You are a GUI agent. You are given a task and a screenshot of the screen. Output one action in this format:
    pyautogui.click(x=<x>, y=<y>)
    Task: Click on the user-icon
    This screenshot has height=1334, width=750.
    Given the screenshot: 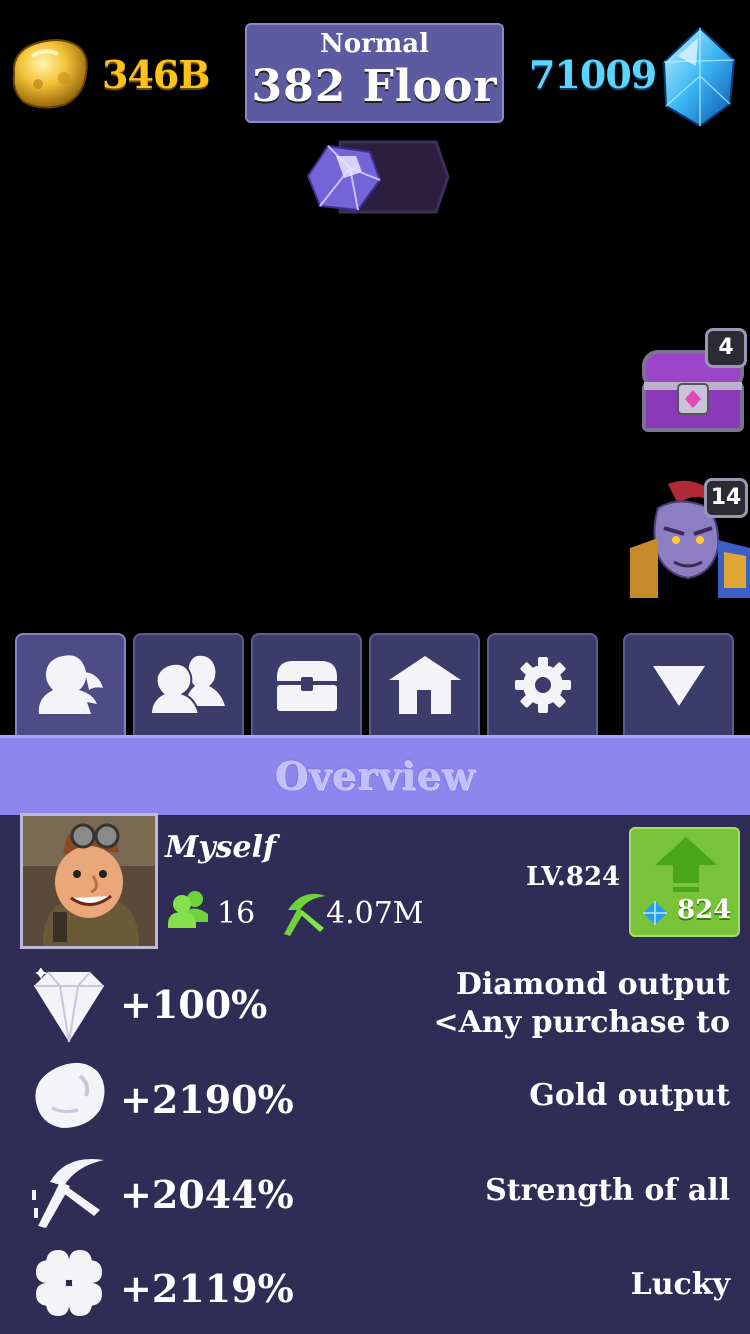 What is the action you would take?
    pyautogui.click(x=70, y=684)
    